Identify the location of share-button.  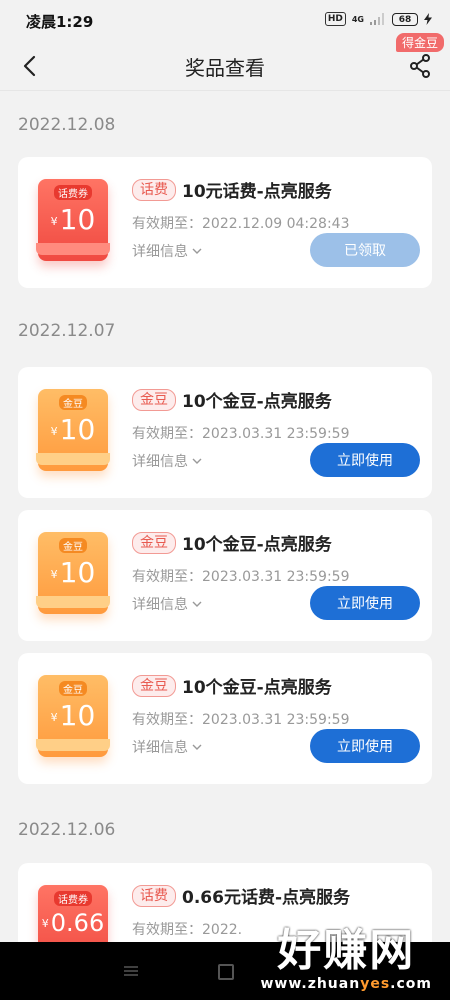
(420, 66).